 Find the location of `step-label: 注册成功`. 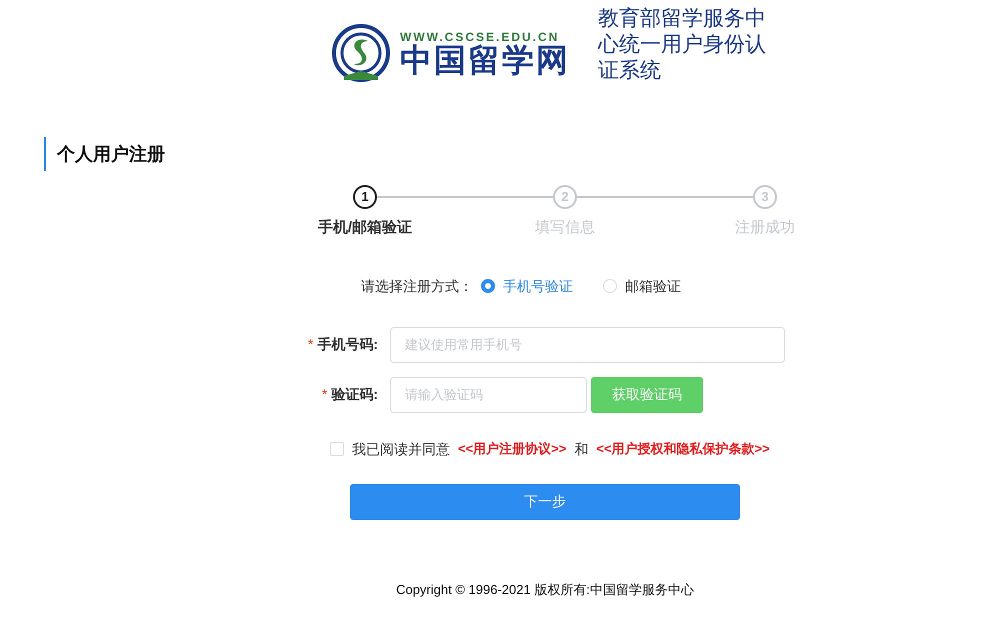

step-label: 注册成功 is located at coordinates (765, 228).